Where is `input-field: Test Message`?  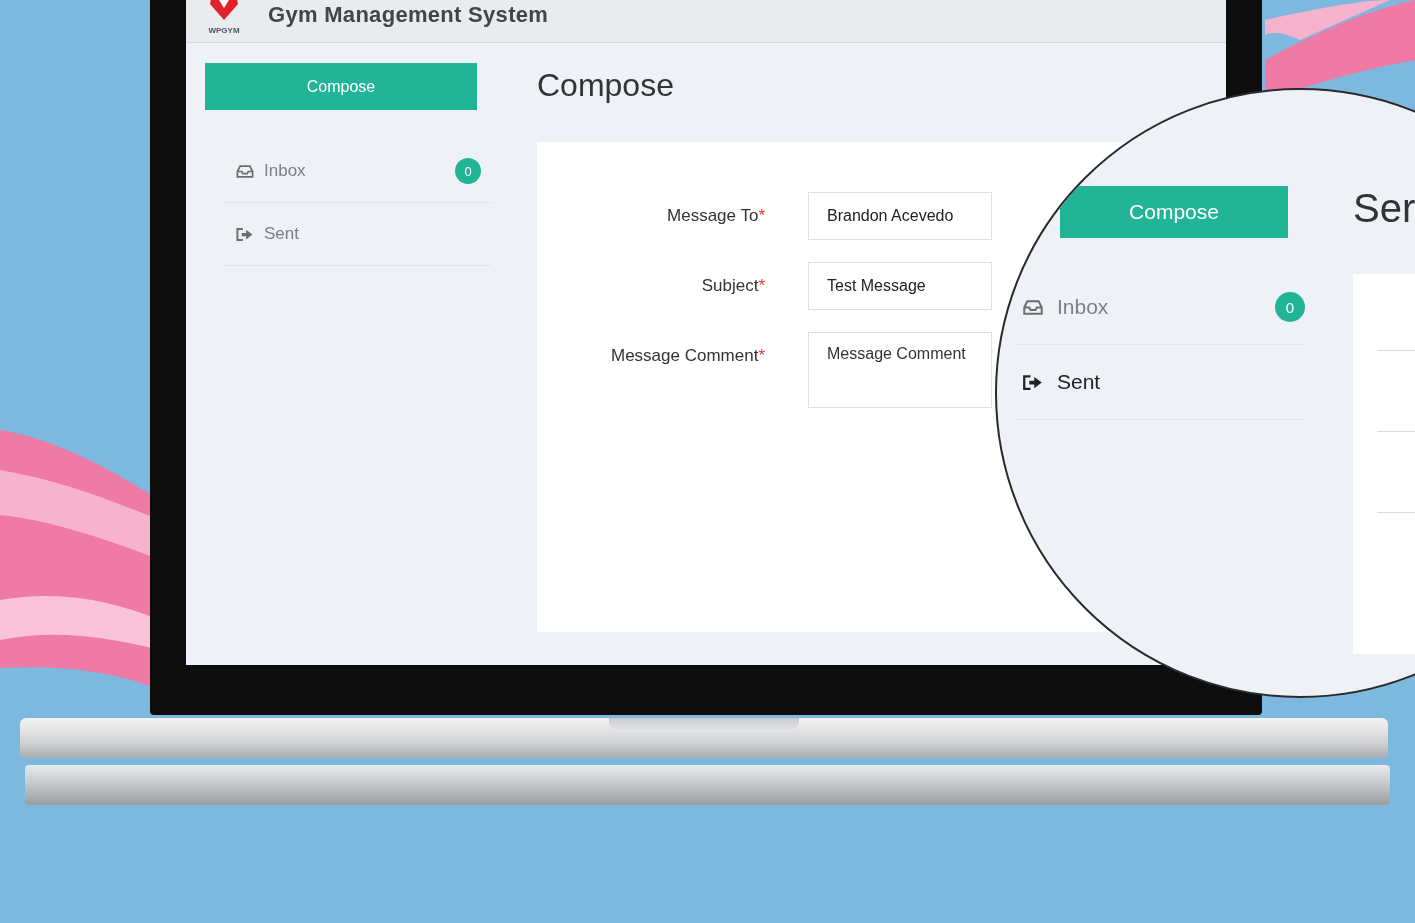 input-field: Test Message is located at coordinates (900, 286).